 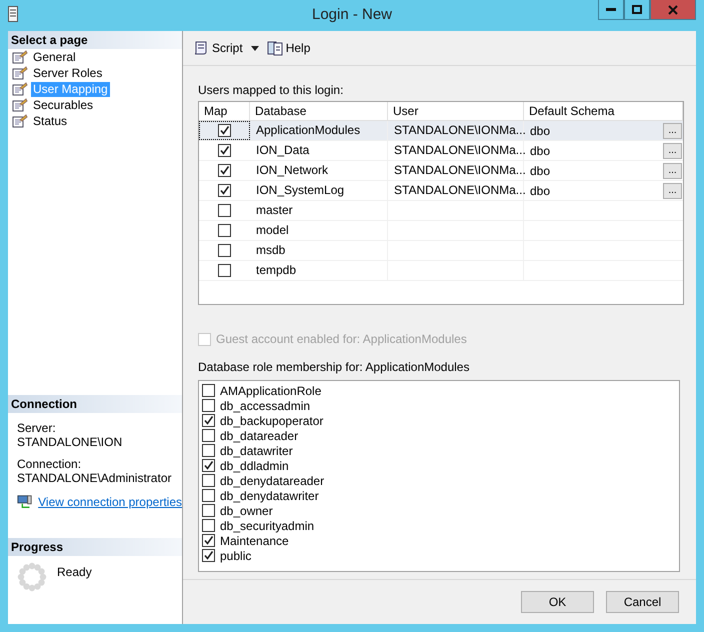 What do you see at coordinates (49, 464) in the screenshot?
I see `connection-label: Connection:` at bounding box center [49, 464].